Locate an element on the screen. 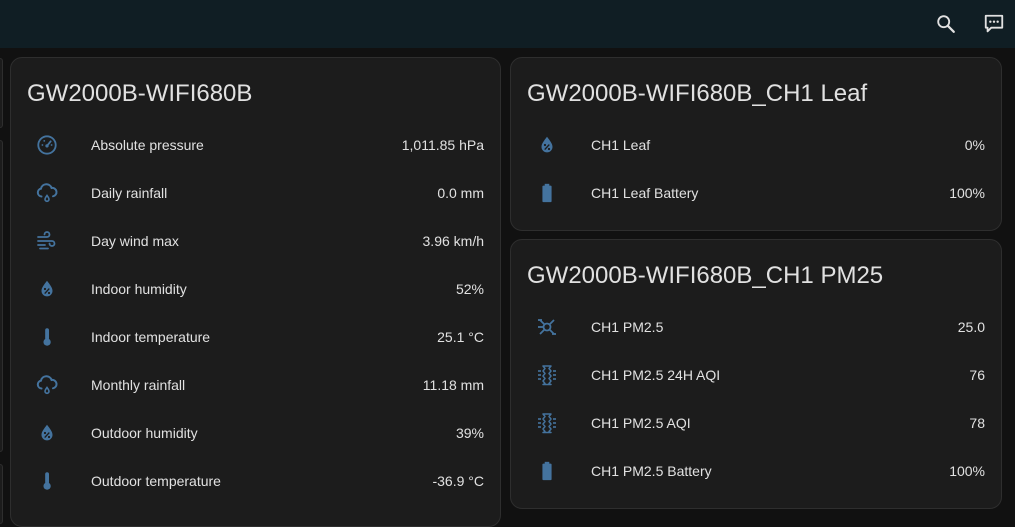 The width and height of the screenshot is (1015, 527). entity-row: CH1 PM2.5 Battery 100% is located at coordinates (756, 471).